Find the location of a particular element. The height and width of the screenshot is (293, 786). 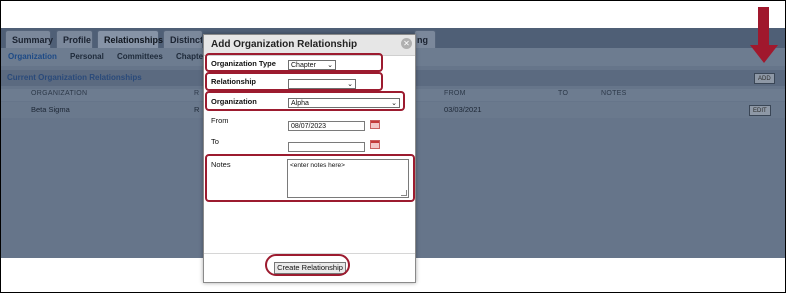

tab-distinctions: Distinctio is located at coordinates (183, 39).